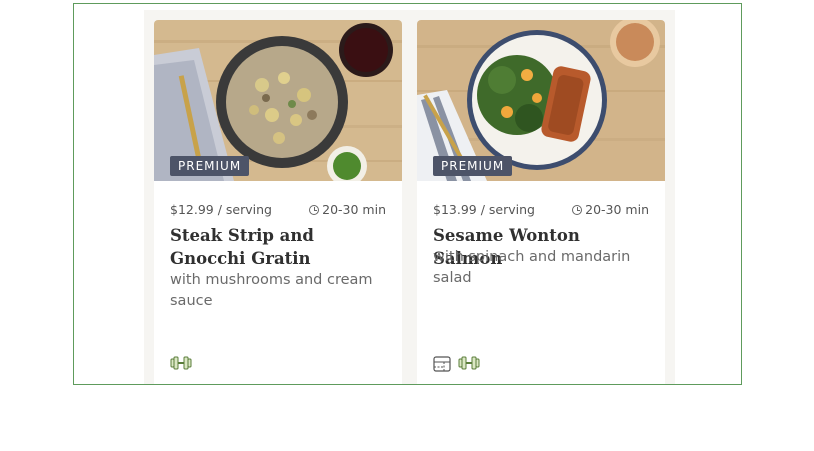  What do you see at coordinates (541, 210) in the screenshot?
I see `recipe-meta: $13.99 / serving 20-30 min` at bounding box center [541, 210].